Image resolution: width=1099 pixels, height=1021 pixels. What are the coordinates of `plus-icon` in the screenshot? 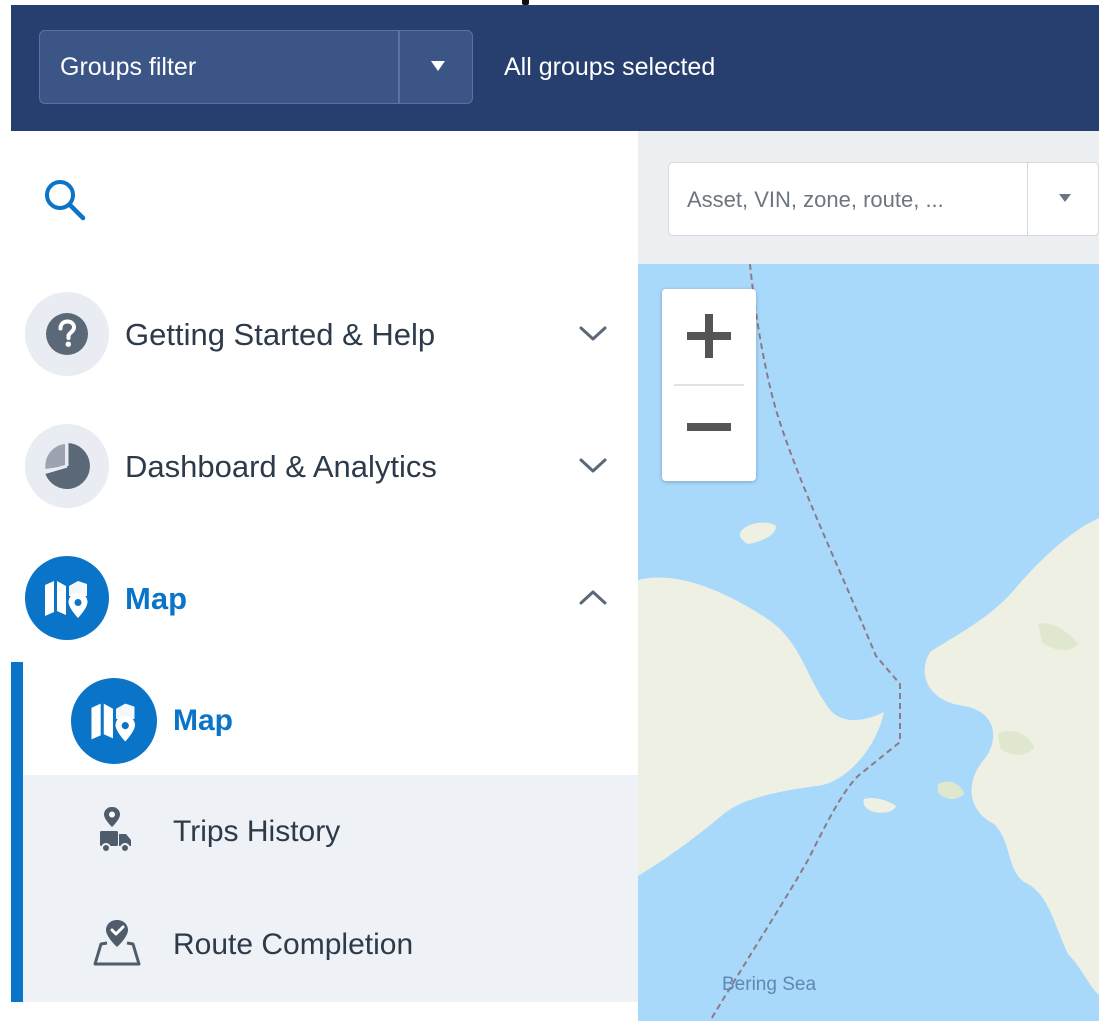 It's located at (709, 336).